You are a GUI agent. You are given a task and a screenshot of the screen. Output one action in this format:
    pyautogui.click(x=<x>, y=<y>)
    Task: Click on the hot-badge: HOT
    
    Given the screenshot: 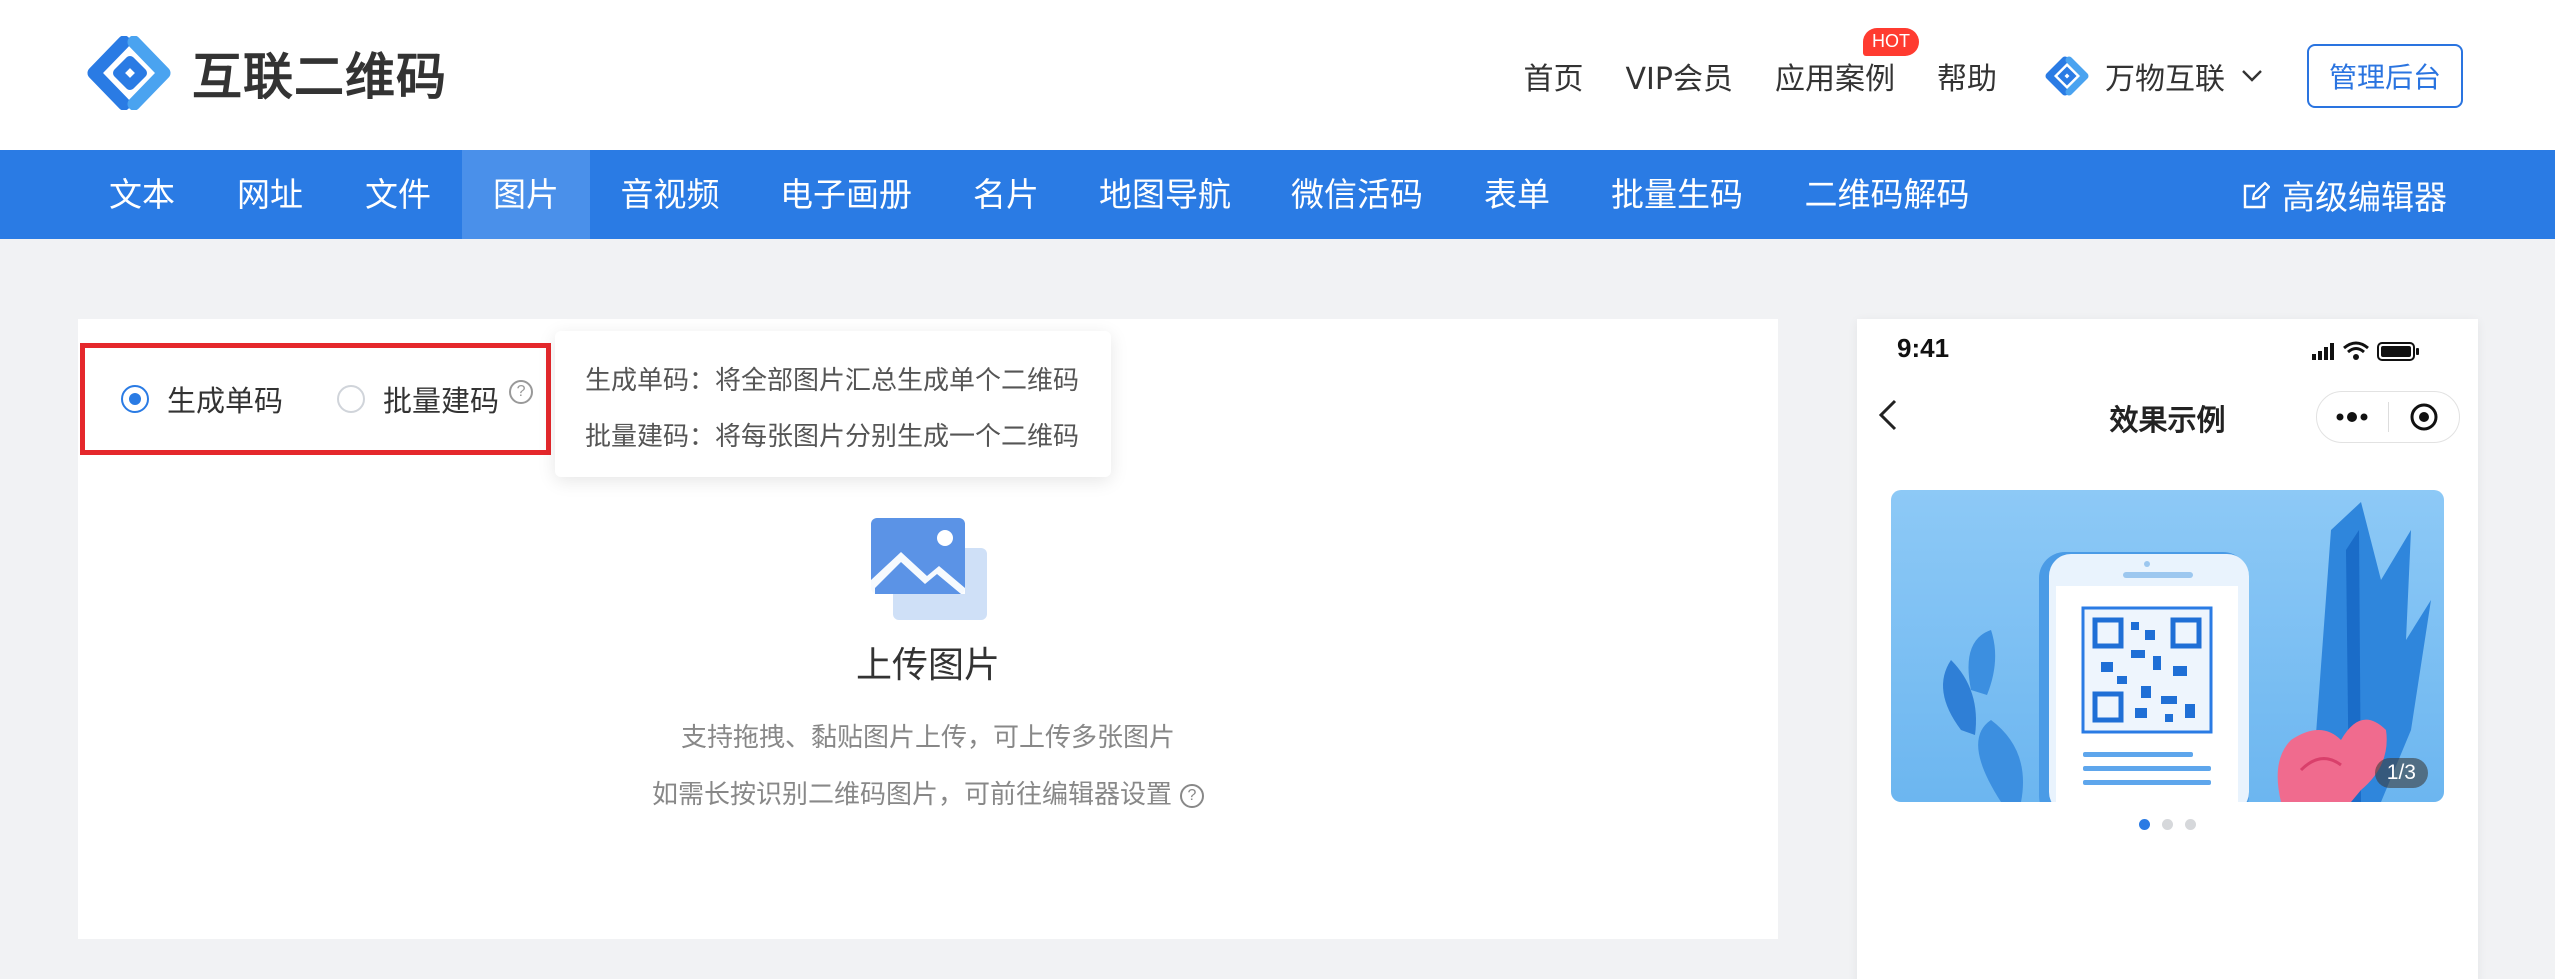 What is the action you would take?
    pyautogui.click(x=1891, y=42)
    